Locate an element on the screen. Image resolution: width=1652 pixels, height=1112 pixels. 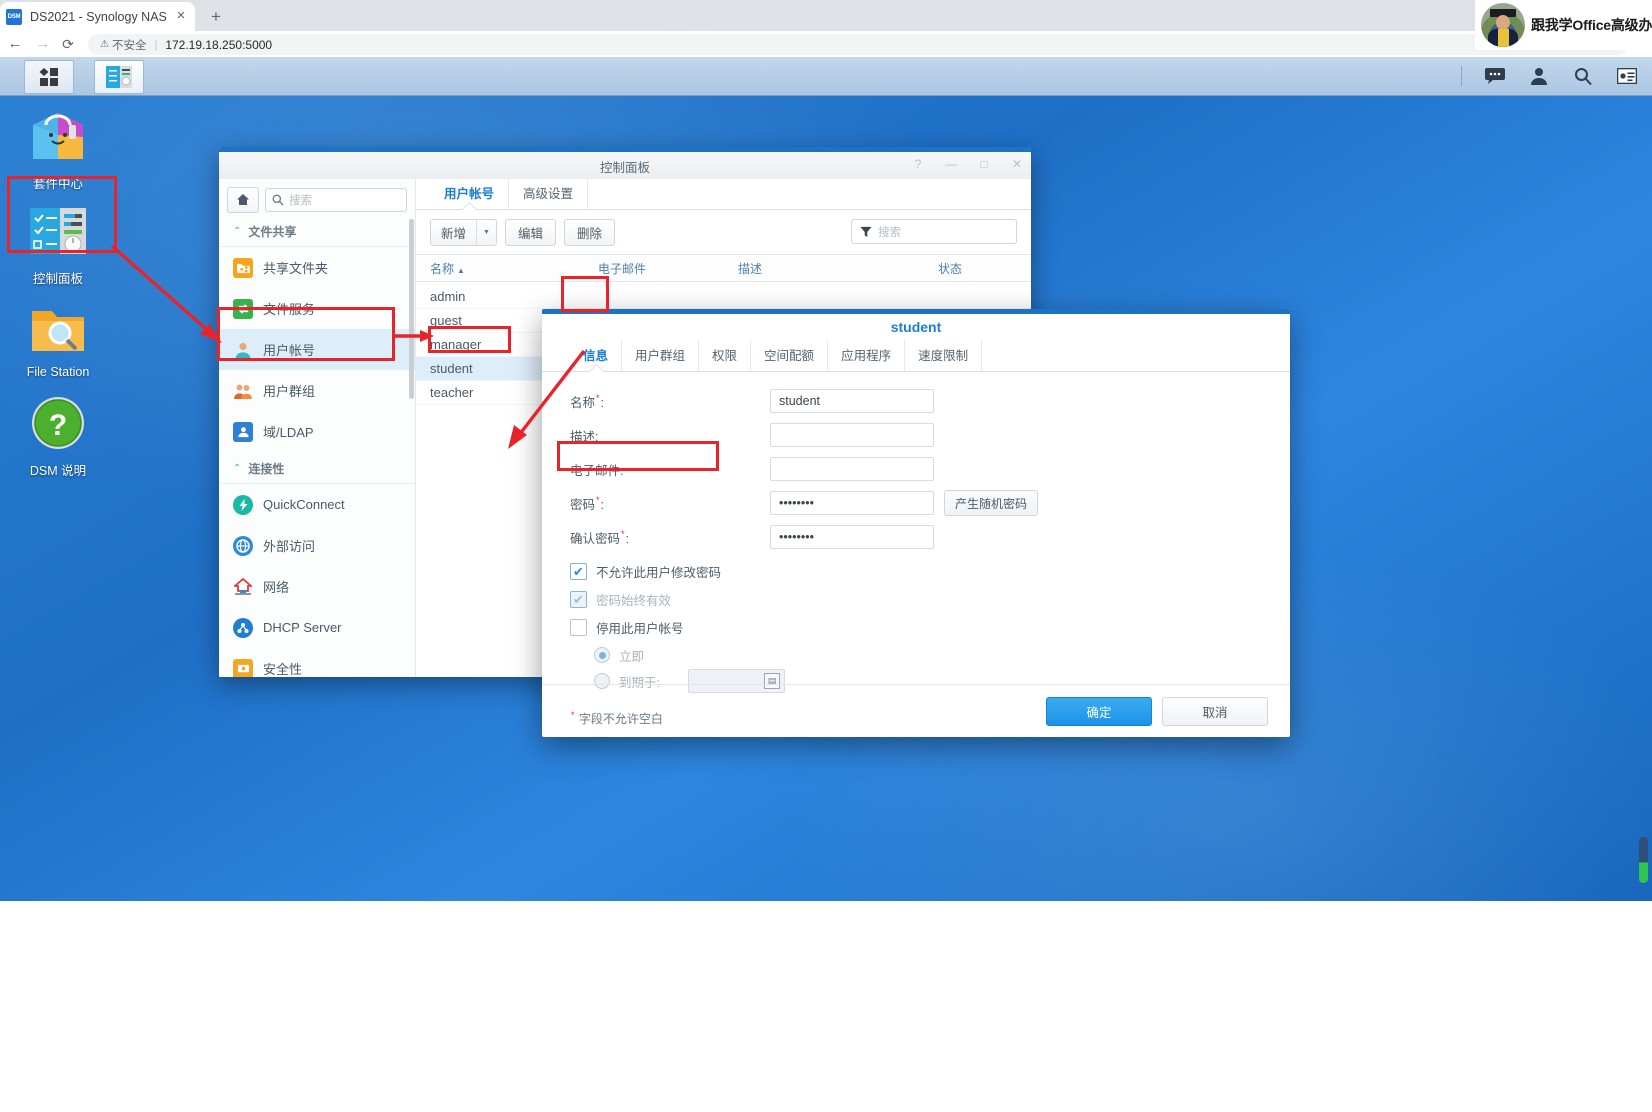
delete-button: 删除 is located at coordinates (590, 232).